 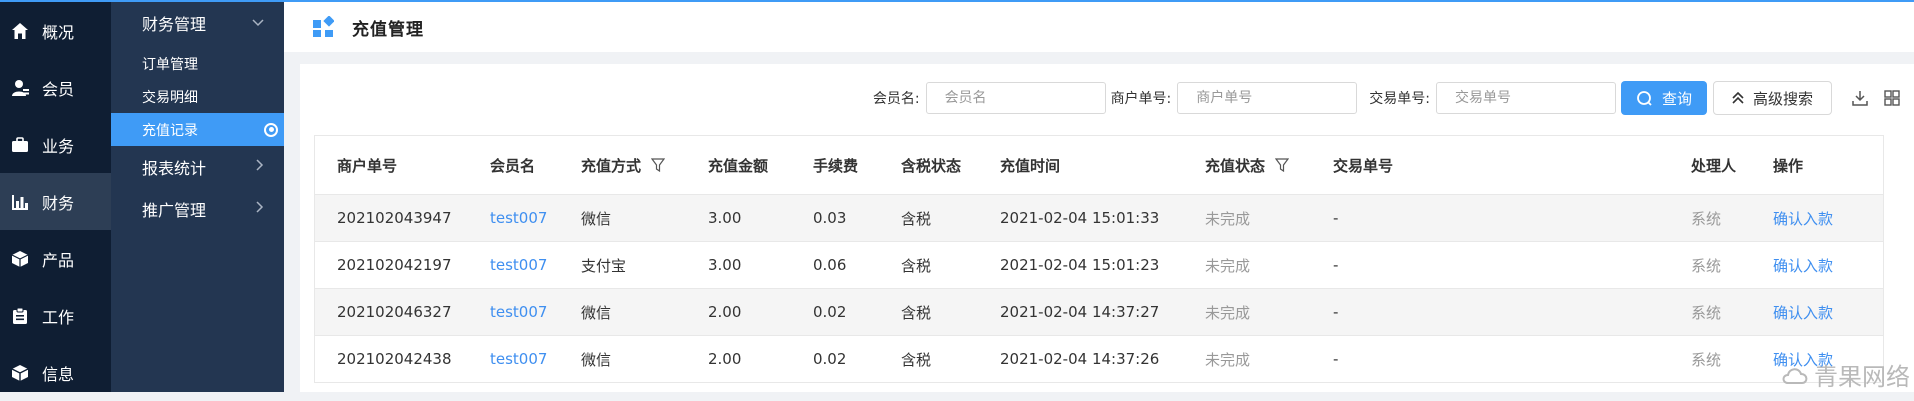 I want to click on clipboard-icon, so click(x=20, y=316).